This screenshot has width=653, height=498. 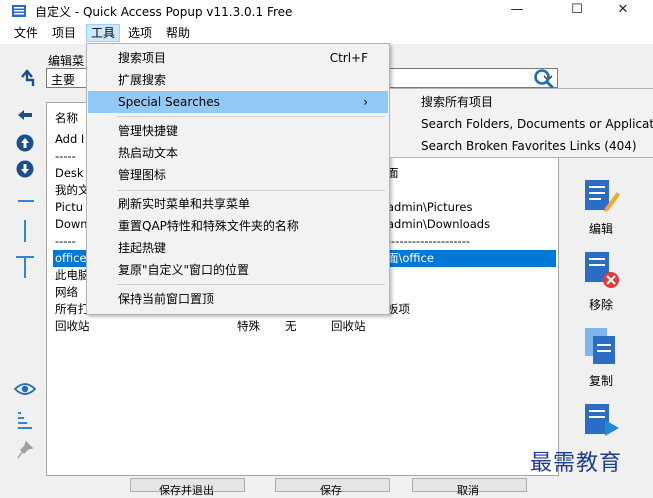 What do you see at coordinates (238, 204) in the screenshot?
I see `menu-item-refresh-live-menus: 刷新实时菜单和共享菜单` at bounding box center [238, 204].